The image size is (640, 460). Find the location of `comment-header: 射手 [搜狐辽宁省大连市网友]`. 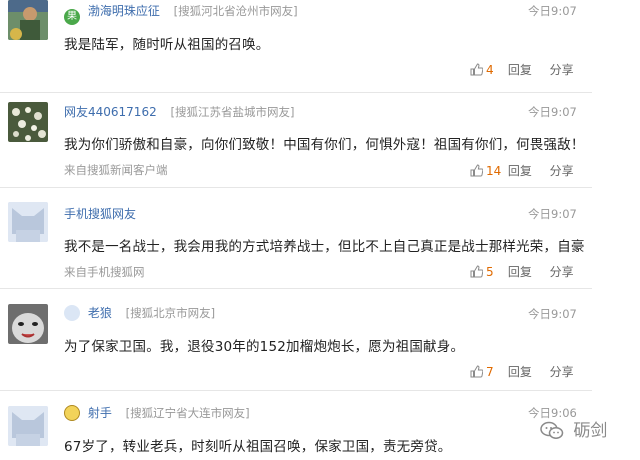

comment-header: 射手 [搜狐辽宁省大连市网友] is located at coordinates (157, 412).